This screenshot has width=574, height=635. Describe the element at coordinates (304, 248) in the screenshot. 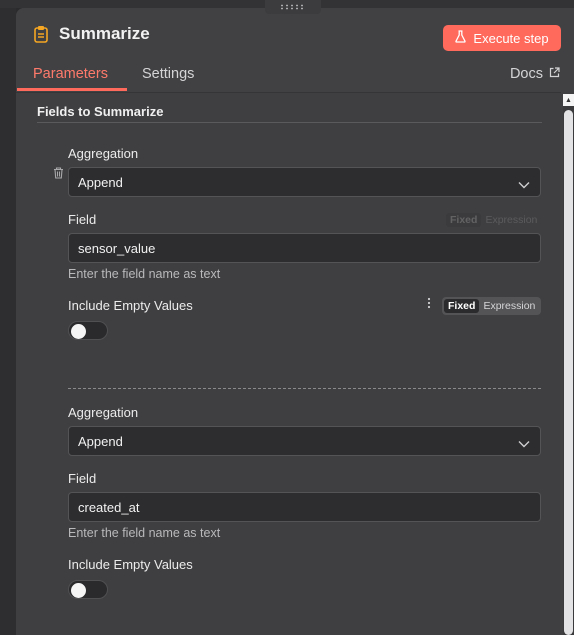

I see `field-input: sensor_value` at that location.